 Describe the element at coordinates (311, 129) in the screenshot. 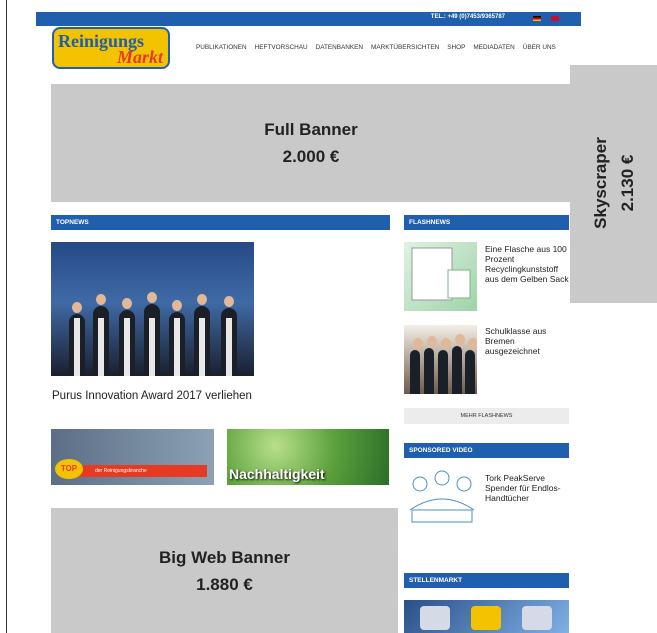

I see `full-banner-label: Full Banner` at that location.